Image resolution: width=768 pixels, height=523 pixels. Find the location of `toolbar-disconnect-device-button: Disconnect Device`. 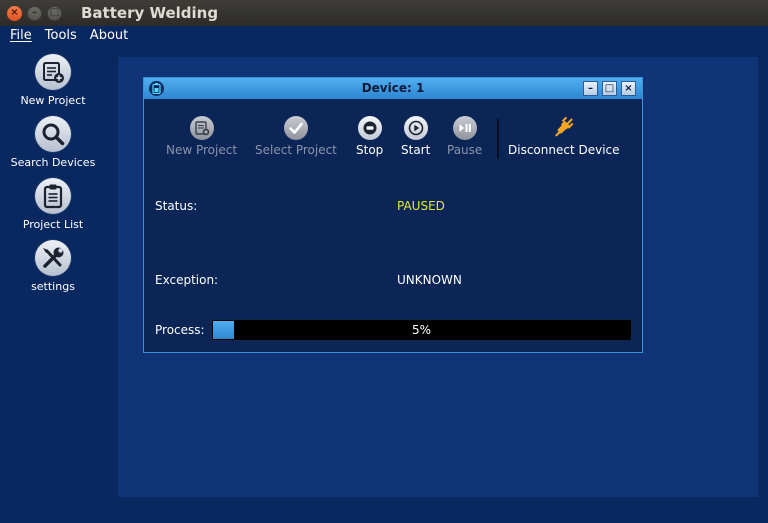

toolbar-disconnect-device-button: Disconnect Device is located at coordinates (564, 136).